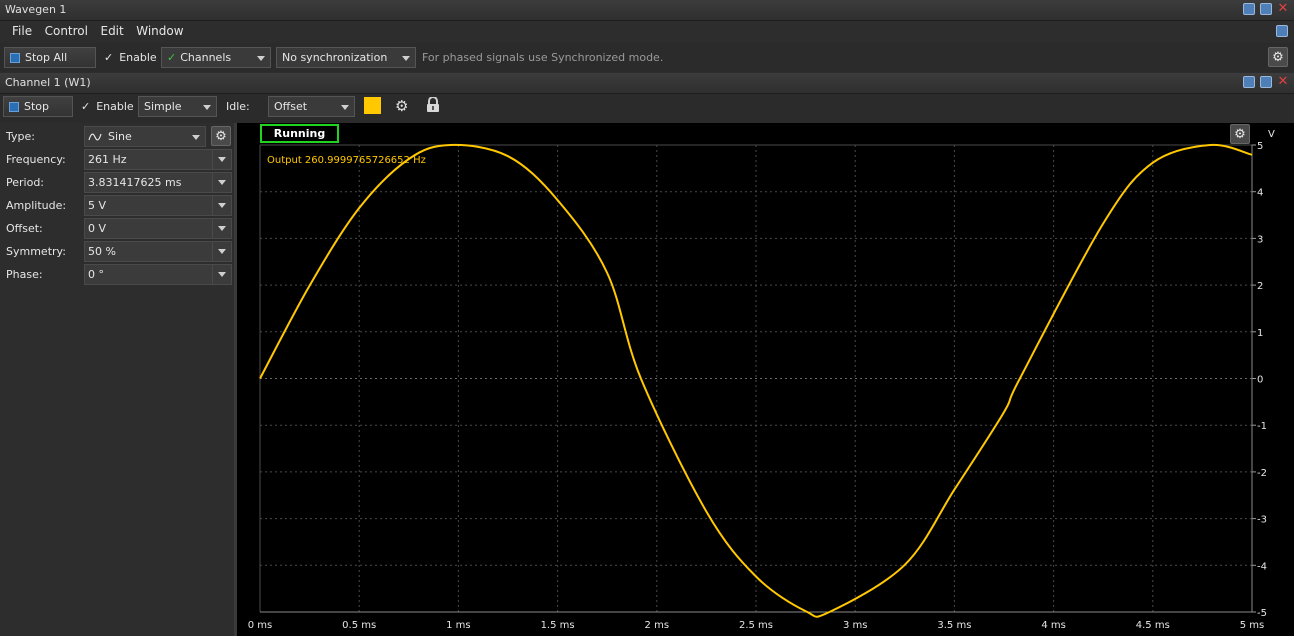 The image size is (1294, 636). Describe the element at coordinates (291, 106) in the screenshot. I see `idle-value: Offset` at that location.